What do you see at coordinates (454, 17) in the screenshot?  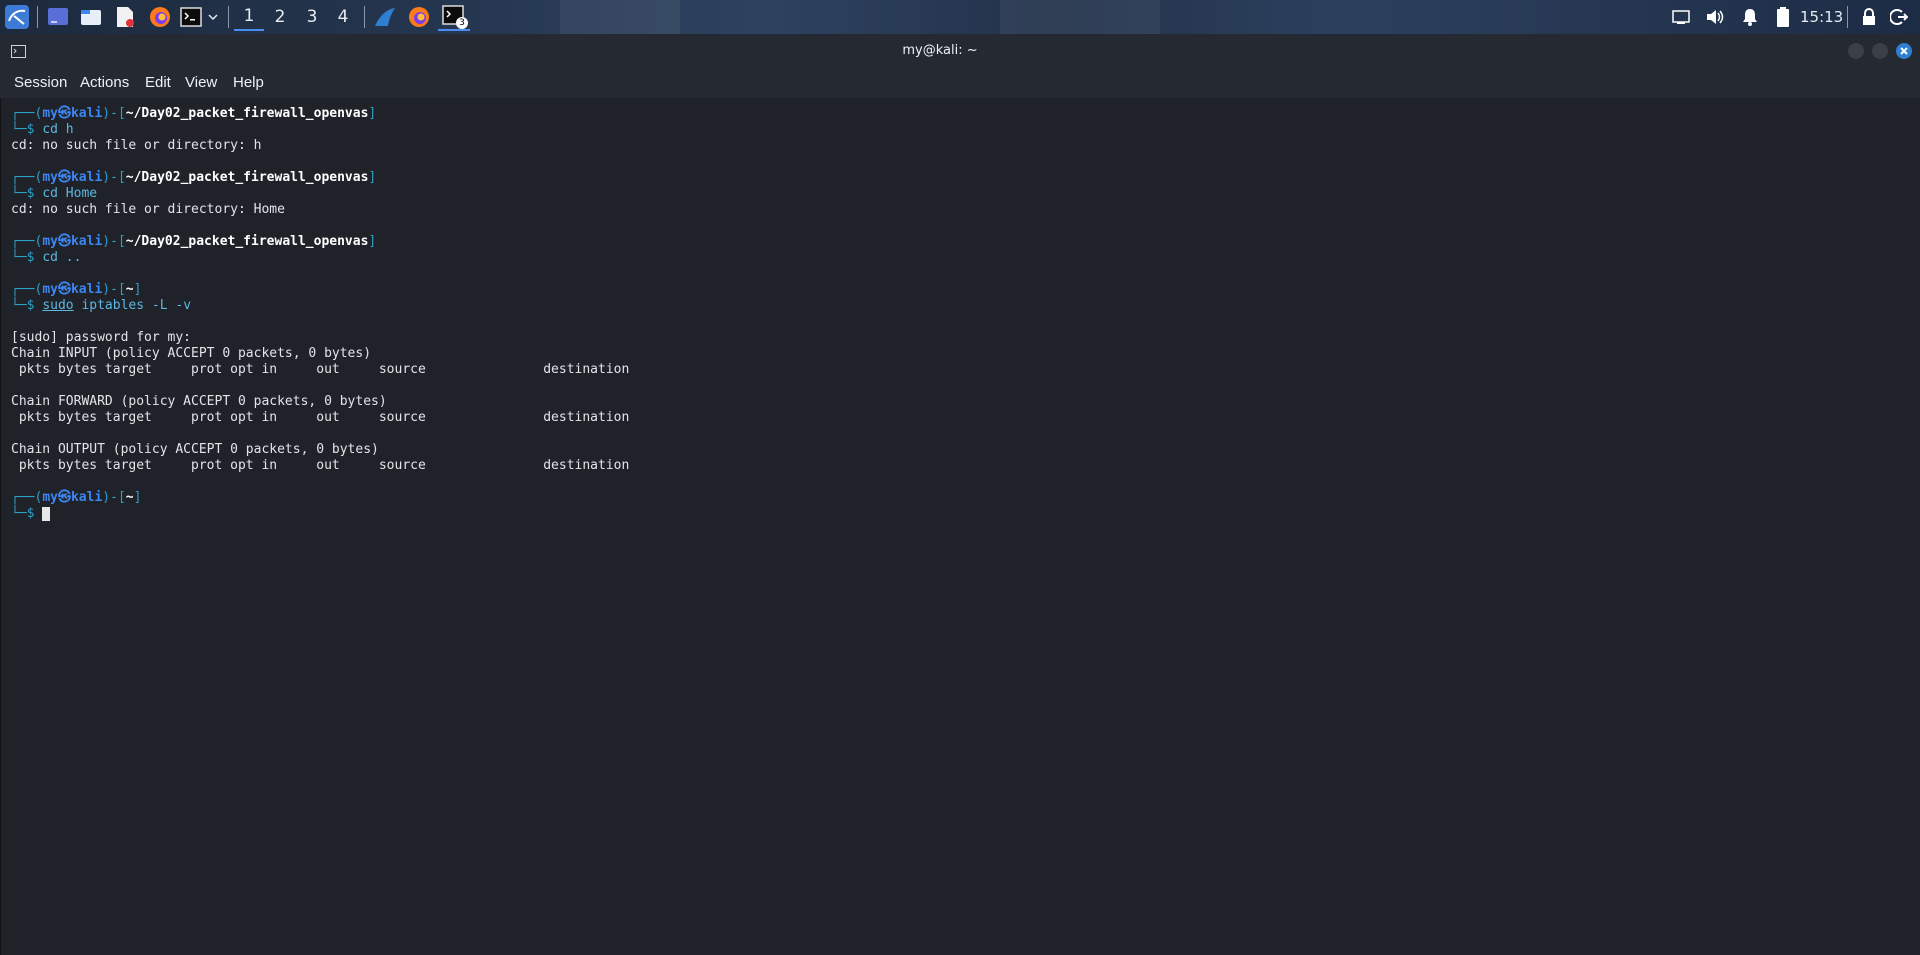 I see `terminal-icon: 3` at bounding box center [454, 17].